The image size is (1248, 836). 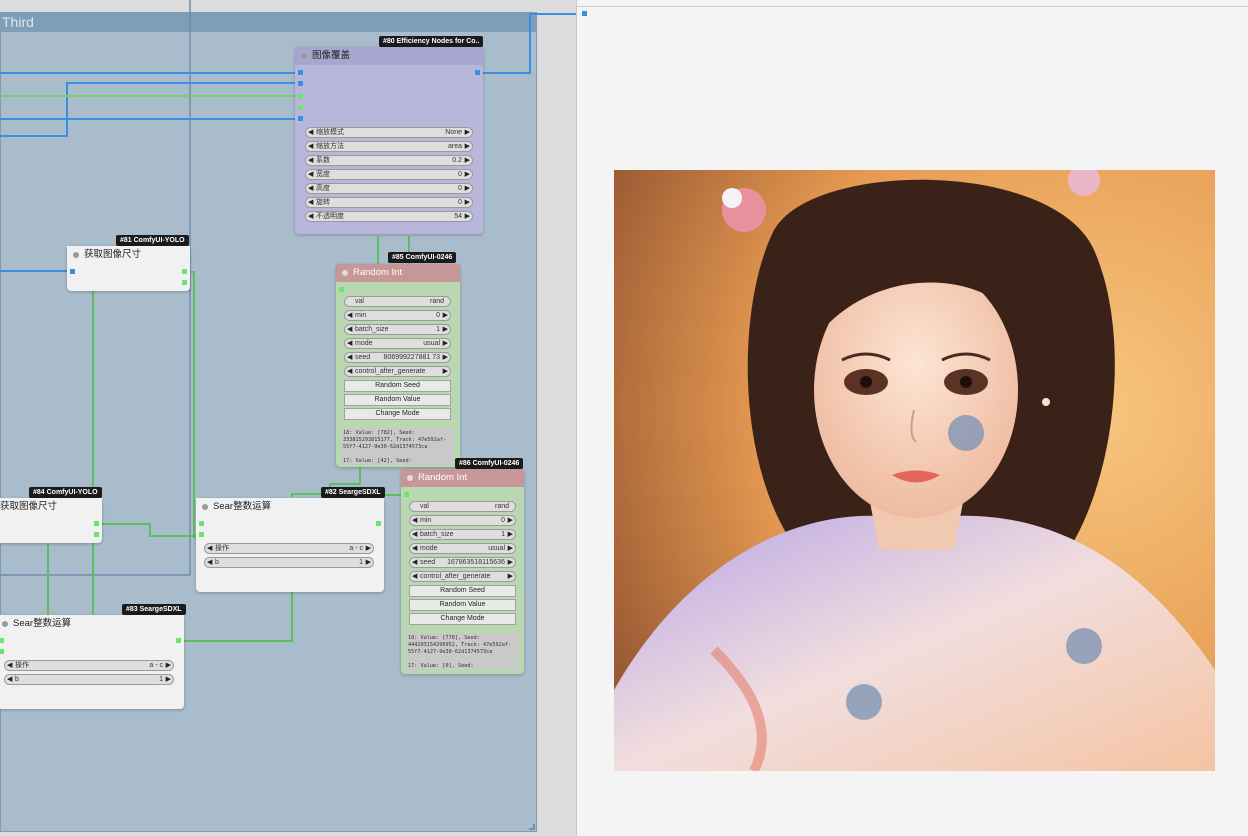 I want to click on node-86-title: Random Int, so click(x=443, y=477).